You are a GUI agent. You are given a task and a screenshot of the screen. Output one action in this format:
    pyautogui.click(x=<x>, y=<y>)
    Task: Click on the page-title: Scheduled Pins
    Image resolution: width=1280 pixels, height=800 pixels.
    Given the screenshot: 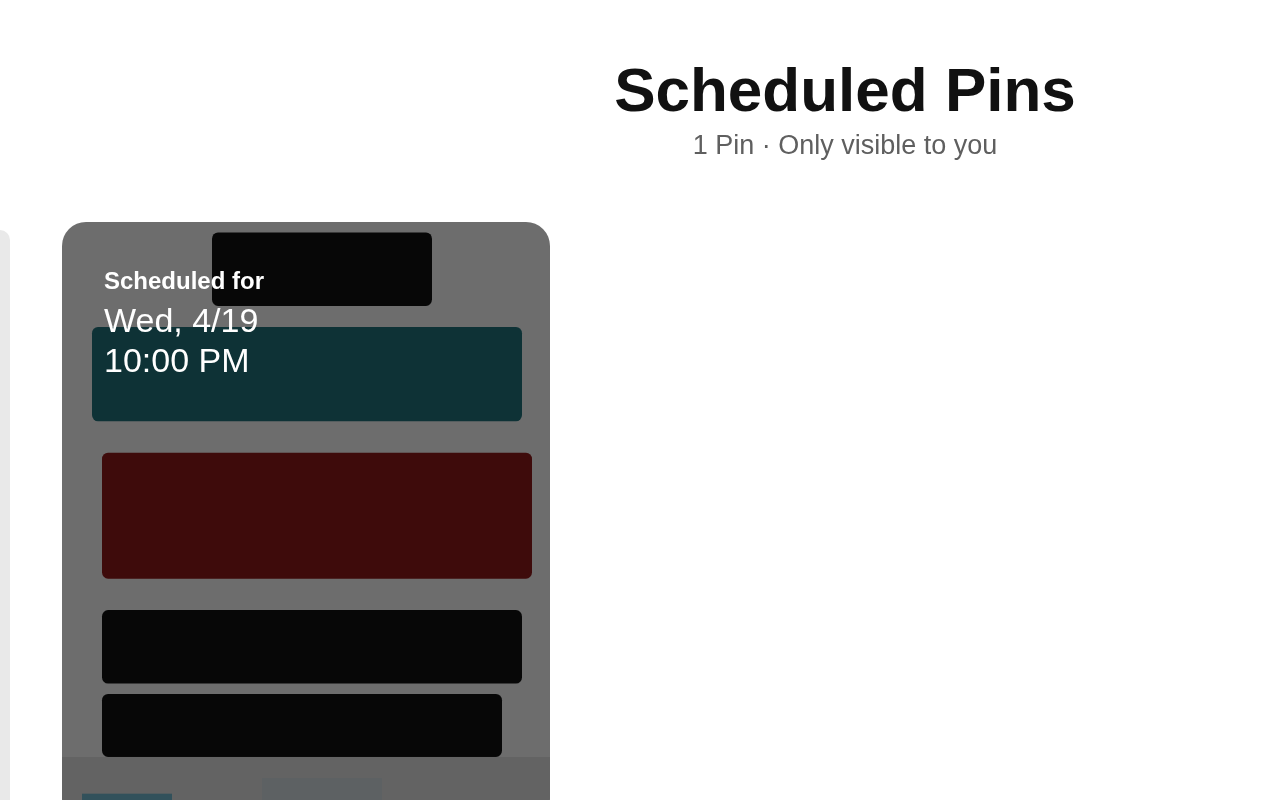 What is the action you would take?
    pyautogui.click(x=845, y=90)
    